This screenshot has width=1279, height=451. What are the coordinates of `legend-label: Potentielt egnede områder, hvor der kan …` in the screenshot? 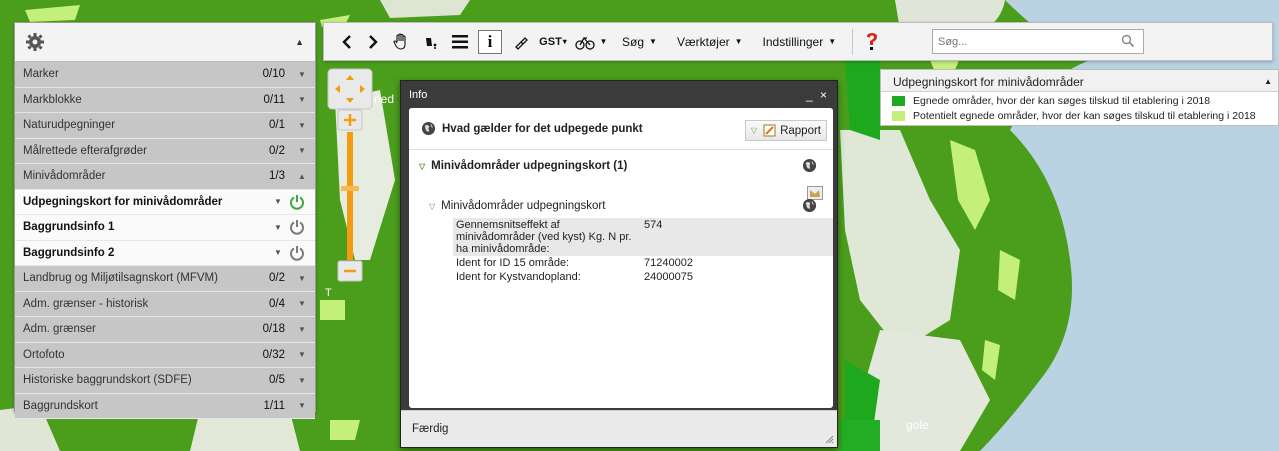 It's located at (1084, 115).